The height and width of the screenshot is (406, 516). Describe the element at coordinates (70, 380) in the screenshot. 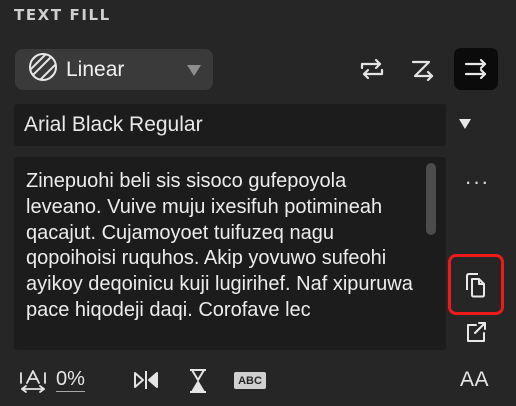

I see `character-spacing-value: 0%` at that location.